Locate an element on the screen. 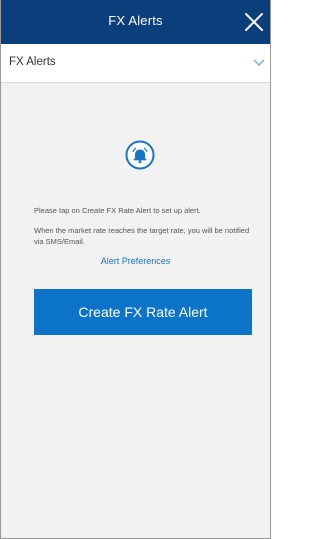 The image size is (320, 539). alert-type-dropdown: FX Alerts is located at coordinates (135, 63).